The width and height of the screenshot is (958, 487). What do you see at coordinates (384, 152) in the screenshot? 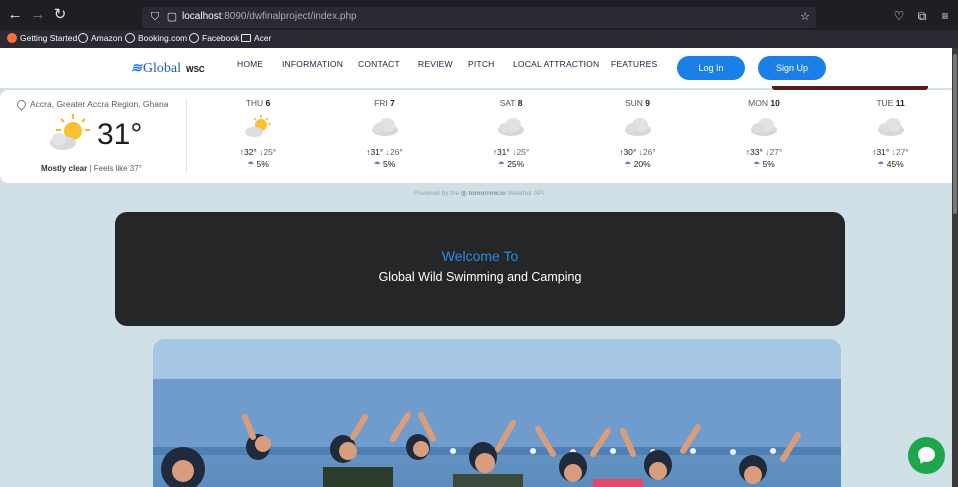
I see `forecast-high-low: ↑31° ↓26°` at bounding box center [384, 152].